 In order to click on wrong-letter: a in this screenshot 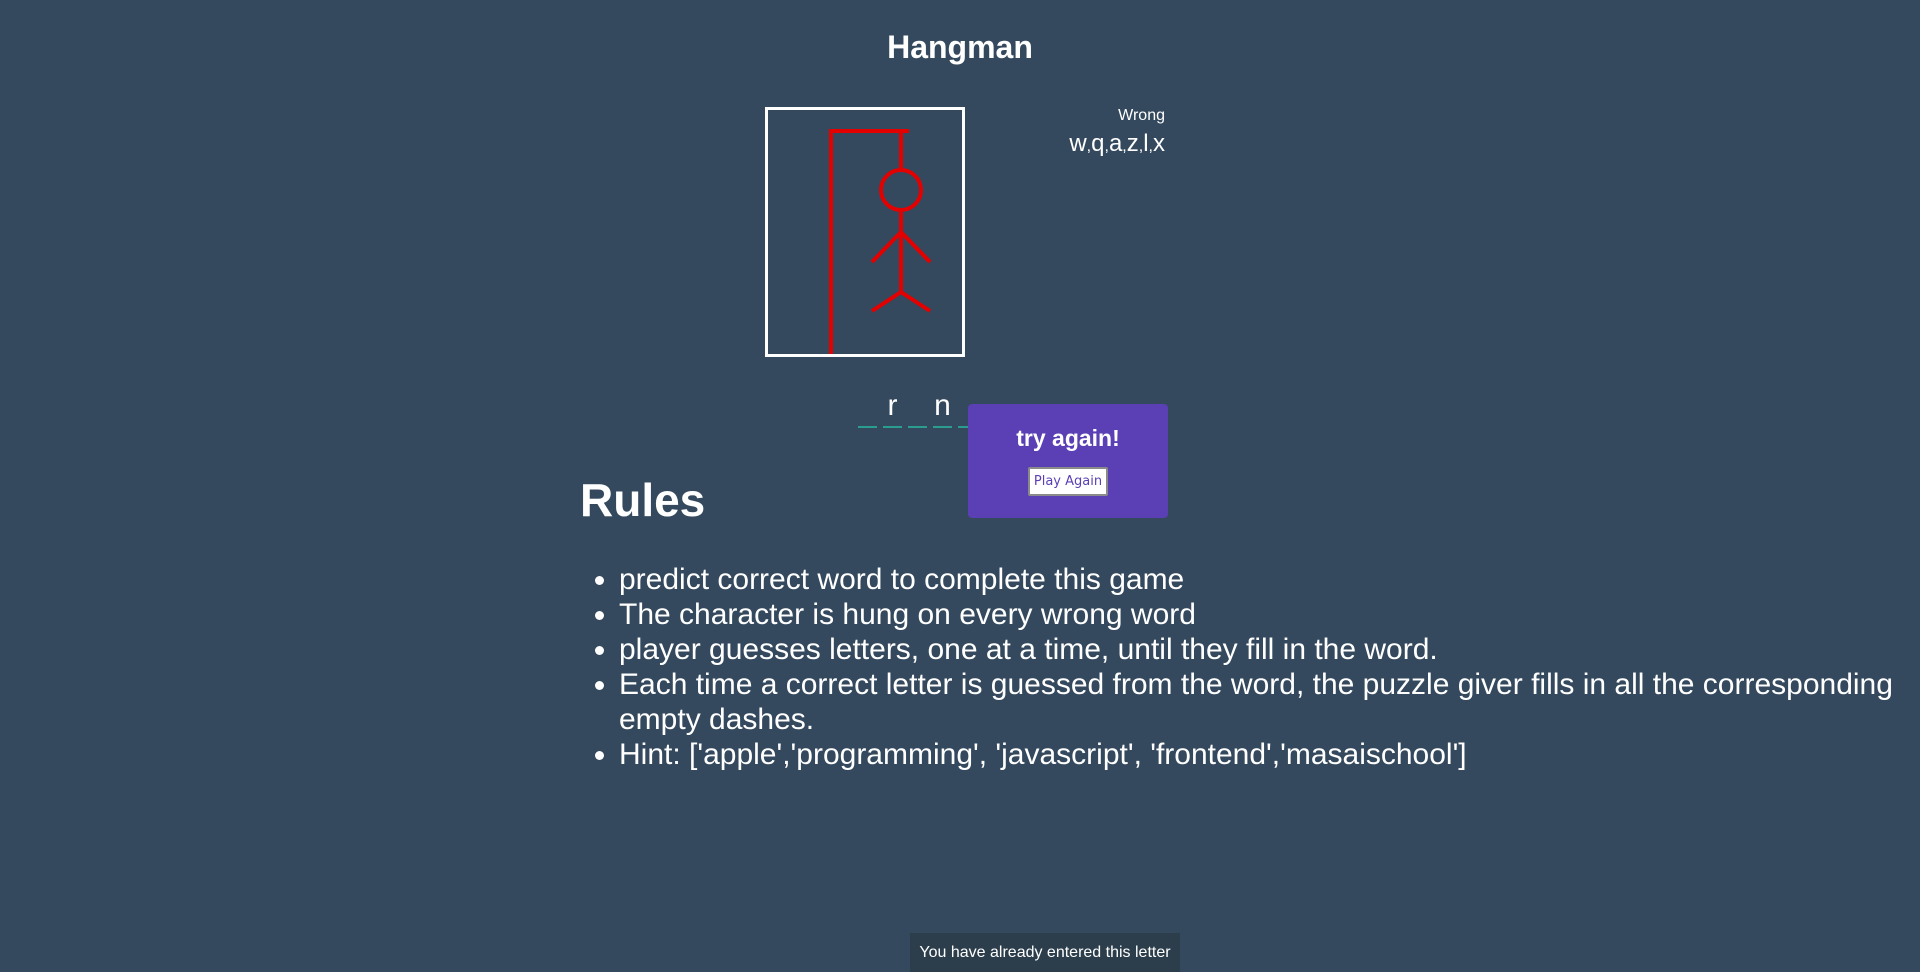, I will do `click(1115, 143)`.